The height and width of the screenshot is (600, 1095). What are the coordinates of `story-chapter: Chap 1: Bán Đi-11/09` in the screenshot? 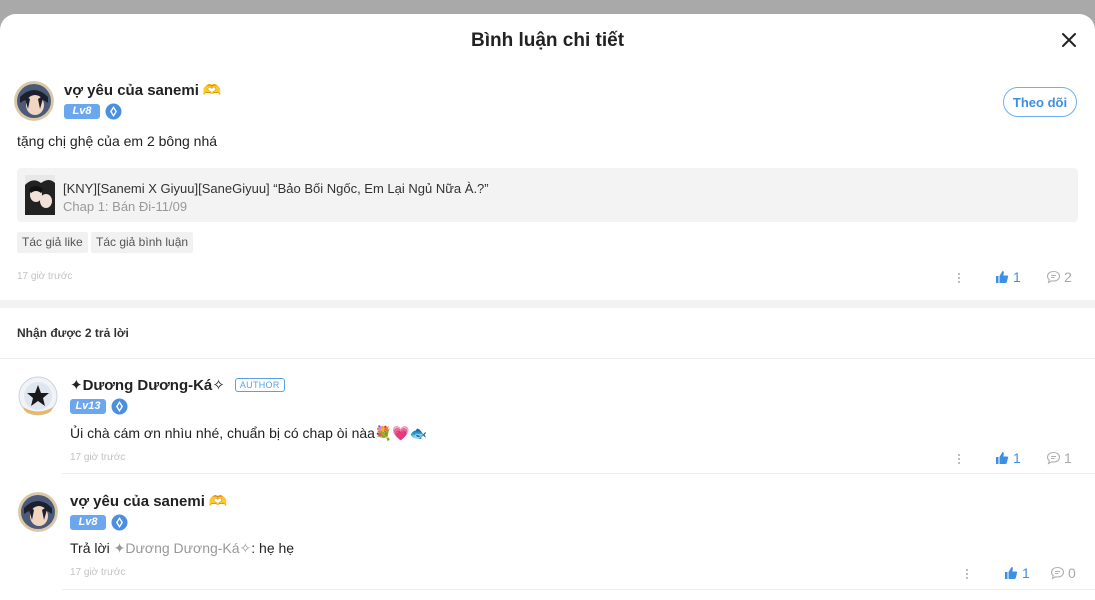 It's located at (125, 206).